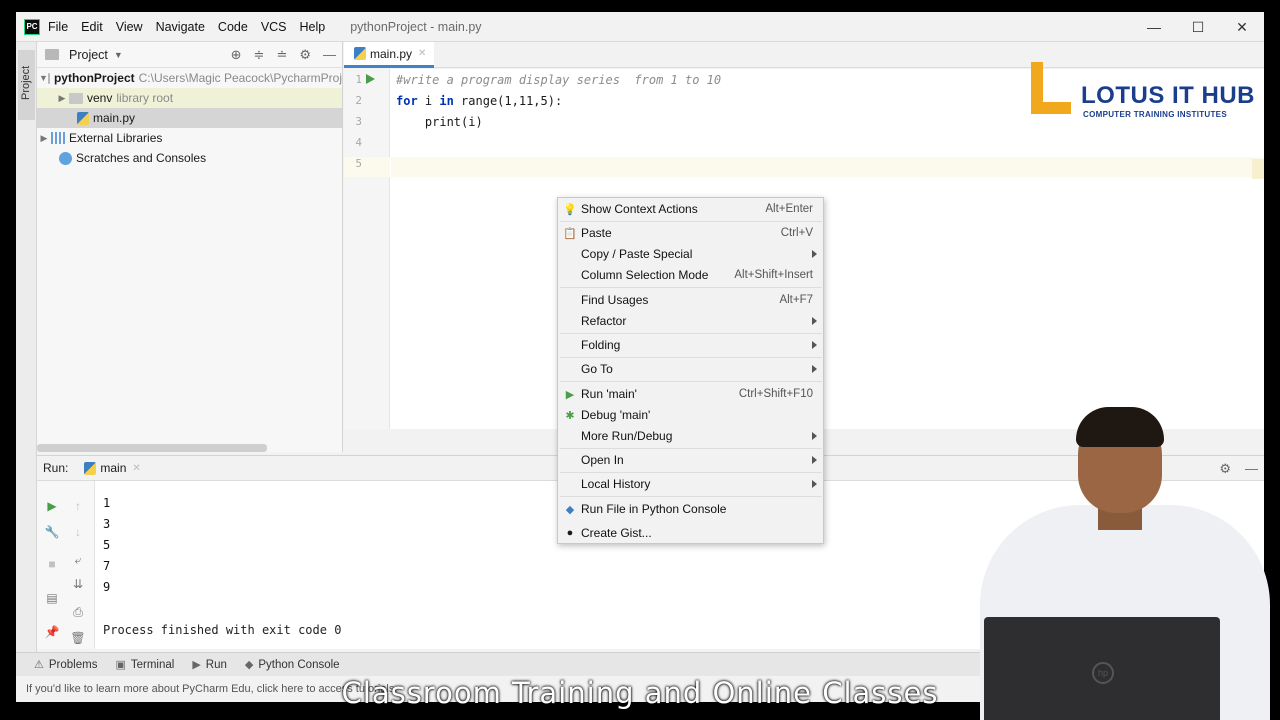 This screenshot has height=720, width=1280. Describe the element at coordinates (637, 254) in the screenshot. I see `menu-item-label: Copy / Paste Special` at that location.